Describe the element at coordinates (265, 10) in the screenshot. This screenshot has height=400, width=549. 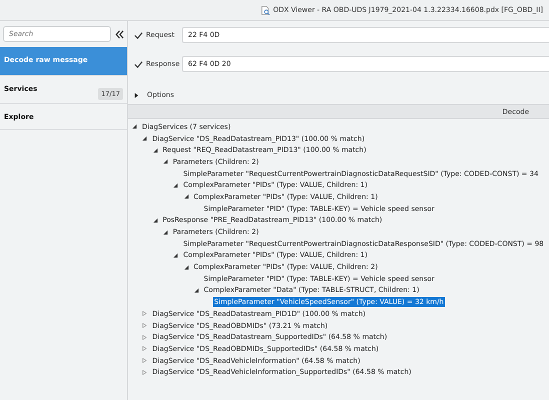
I see `document-search-icon` at that location.